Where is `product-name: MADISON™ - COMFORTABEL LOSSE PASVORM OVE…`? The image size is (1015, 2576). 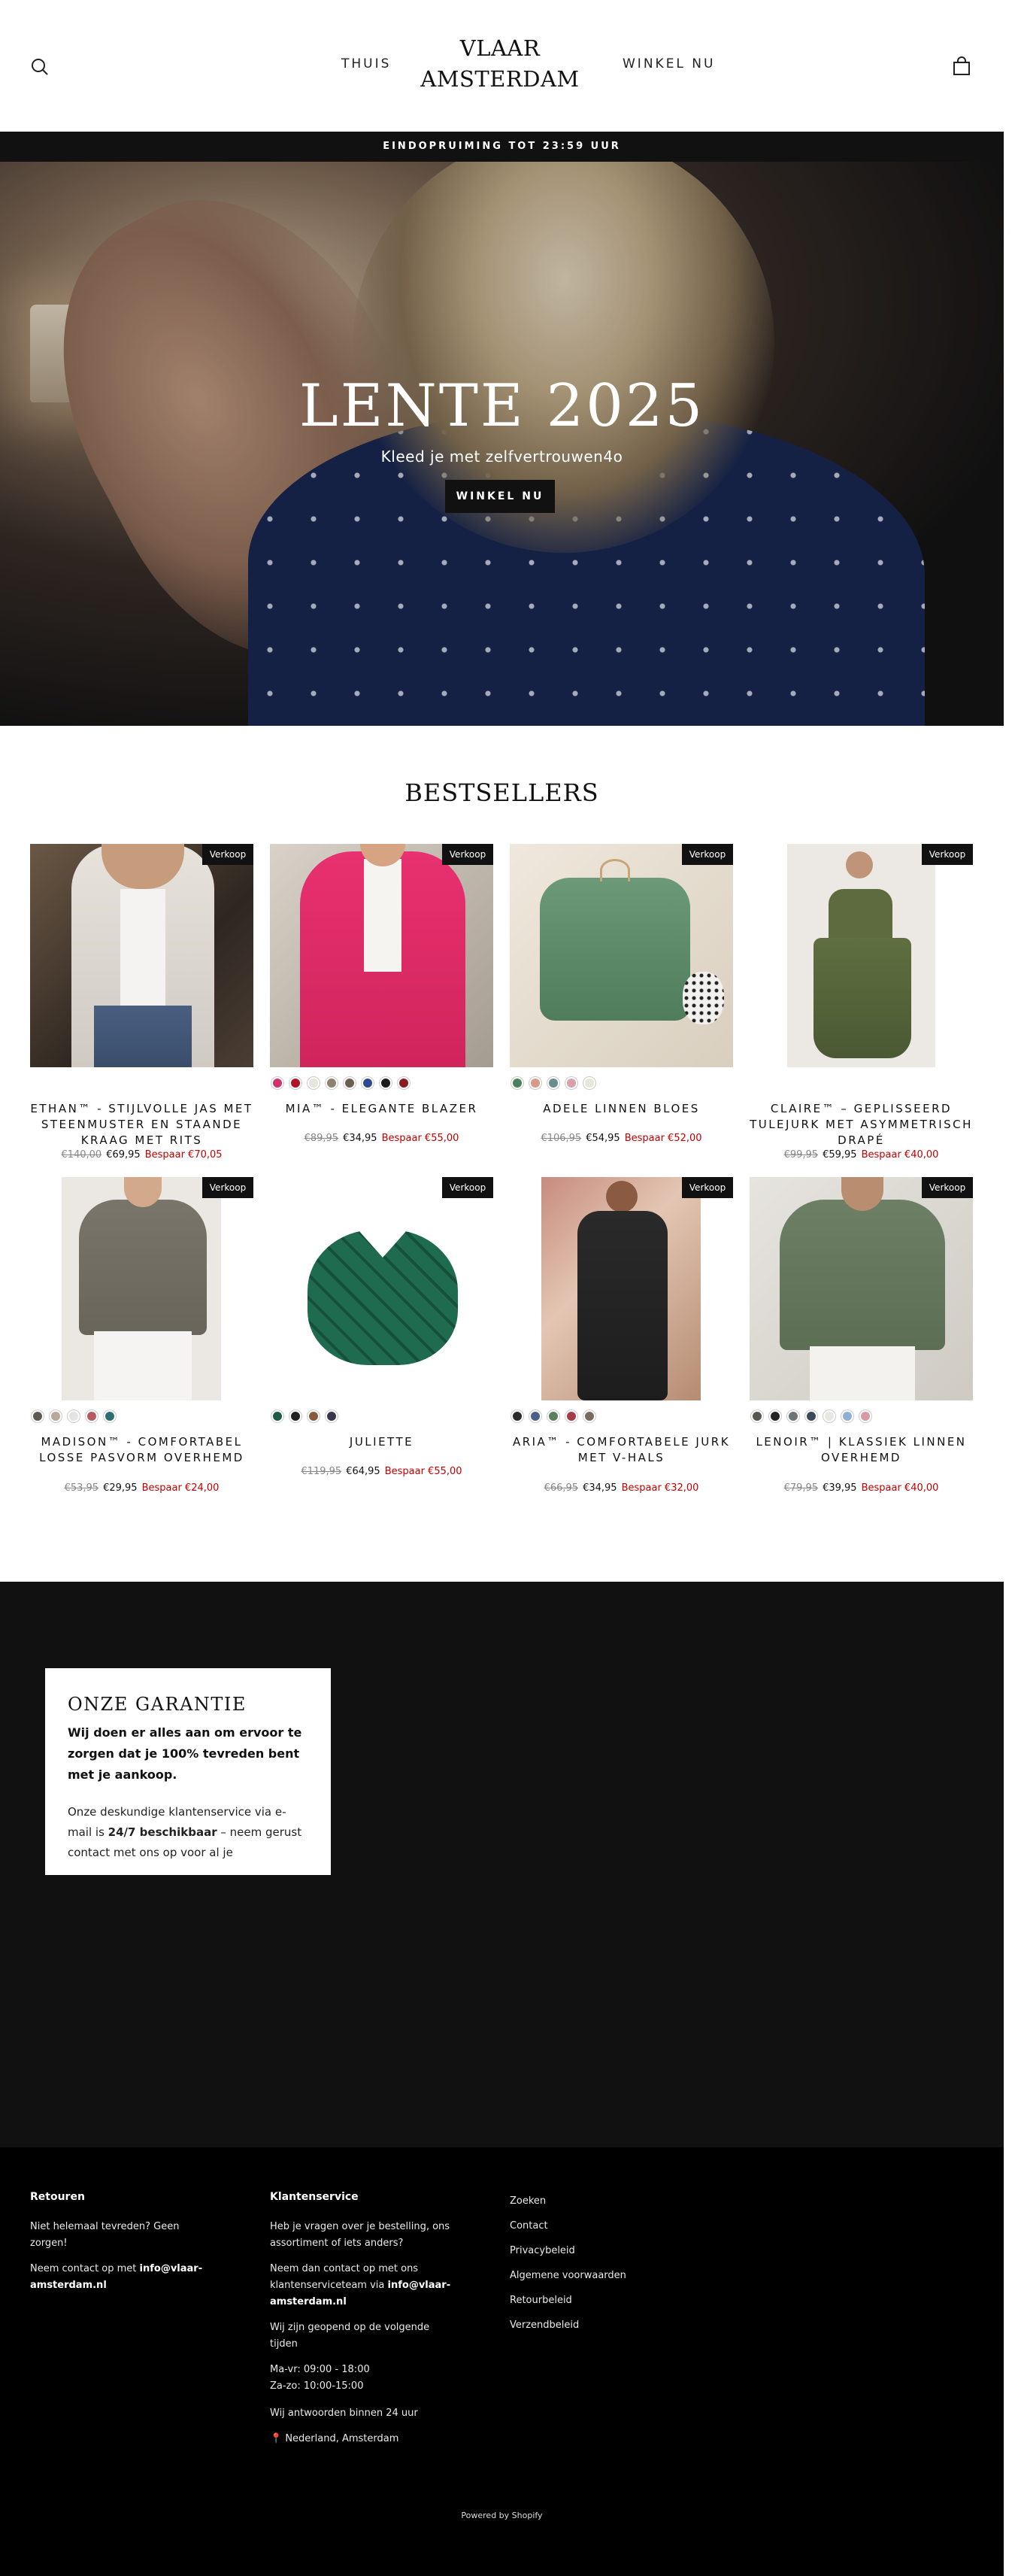
product-name: MADISON™ - COMFORTABEL LOSSE PASVORM OVE… is located at coordinates (141, 1450).